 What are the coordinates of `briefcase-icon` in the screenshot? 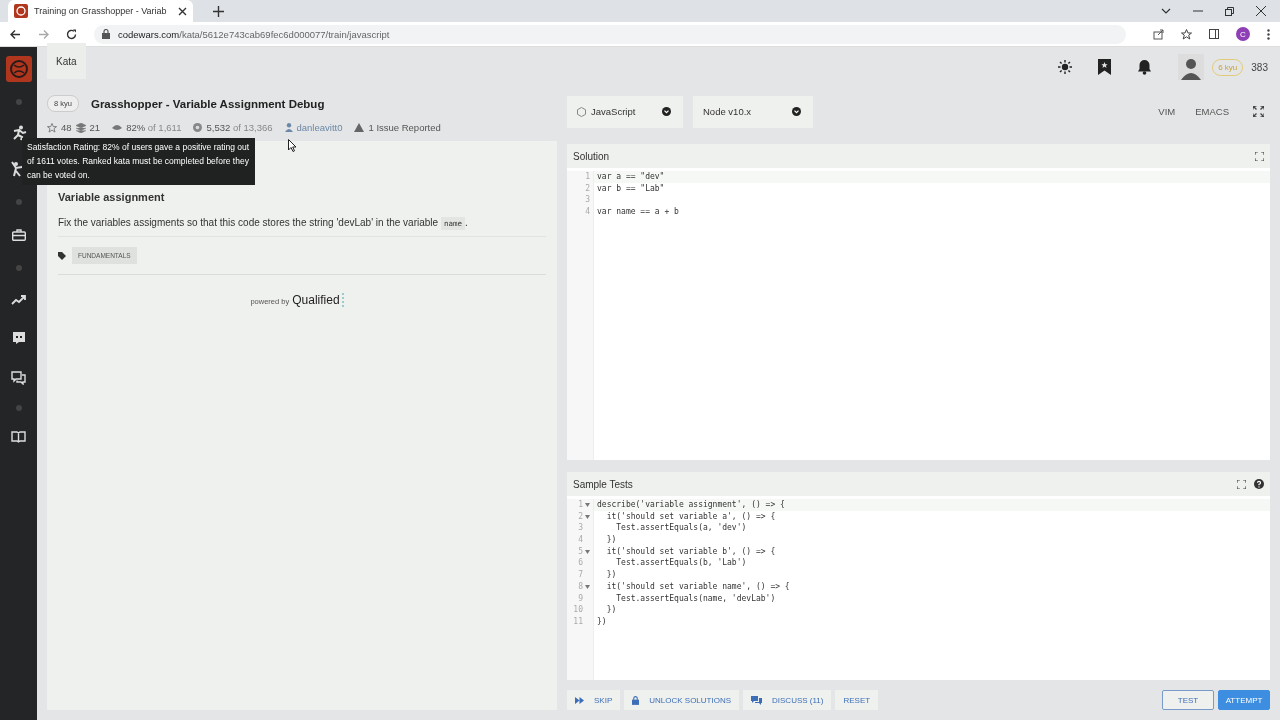 It's located at (18, 235).